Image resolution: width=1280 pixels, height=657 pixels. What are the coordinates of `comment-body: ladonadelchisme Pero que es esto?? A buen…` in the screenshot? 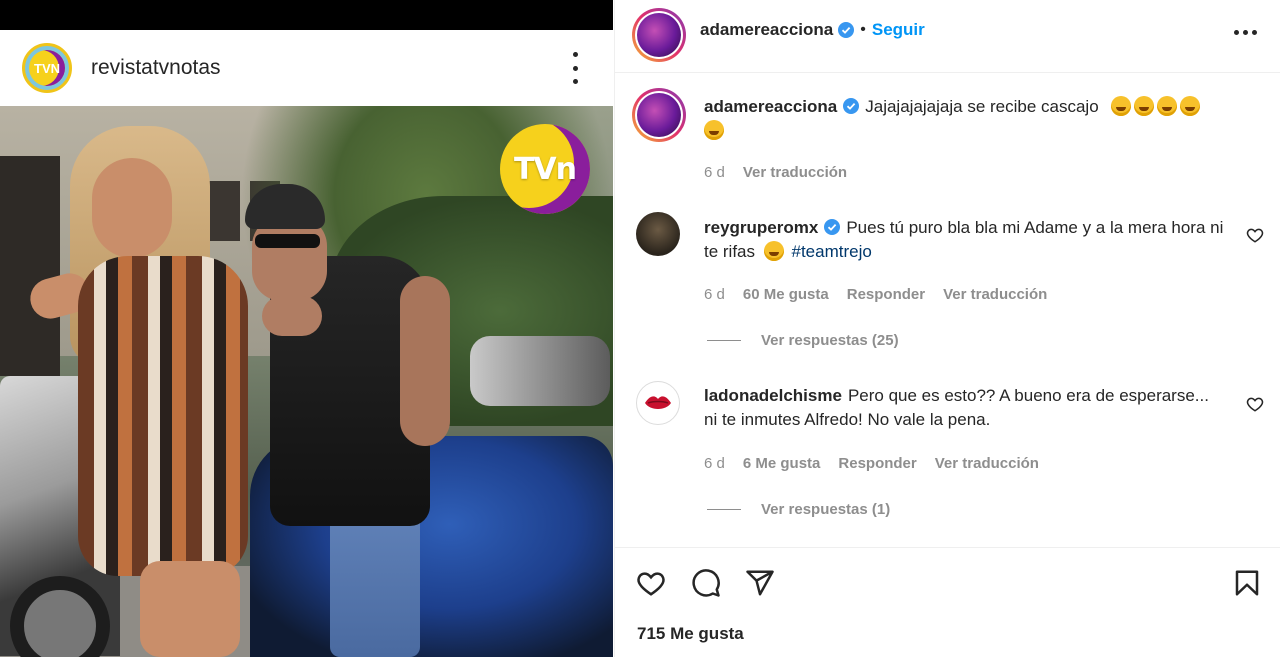 It's located at (964, 408).